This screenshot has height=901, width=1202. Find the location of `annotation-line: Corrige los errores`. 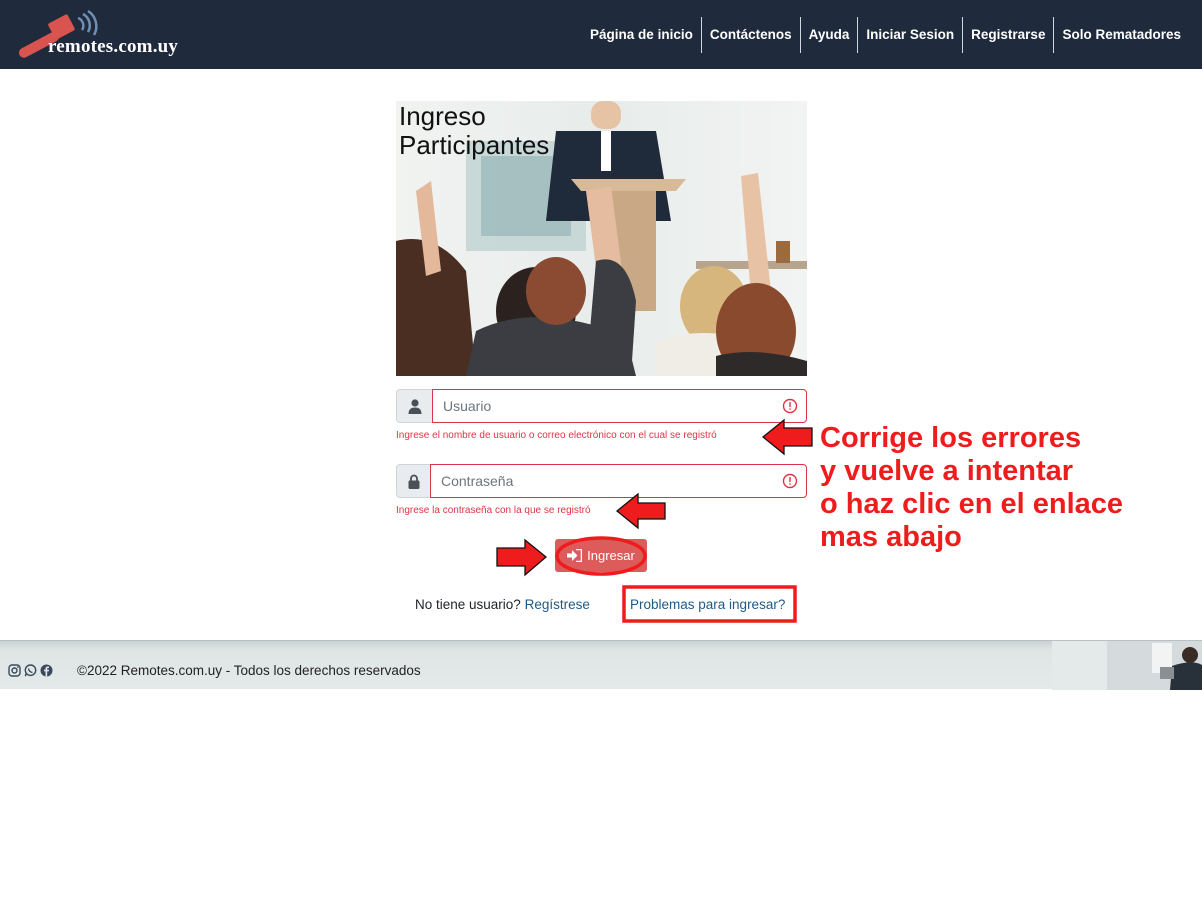

annotation-line: Corrige los errores is located at coordinates (951, 438).